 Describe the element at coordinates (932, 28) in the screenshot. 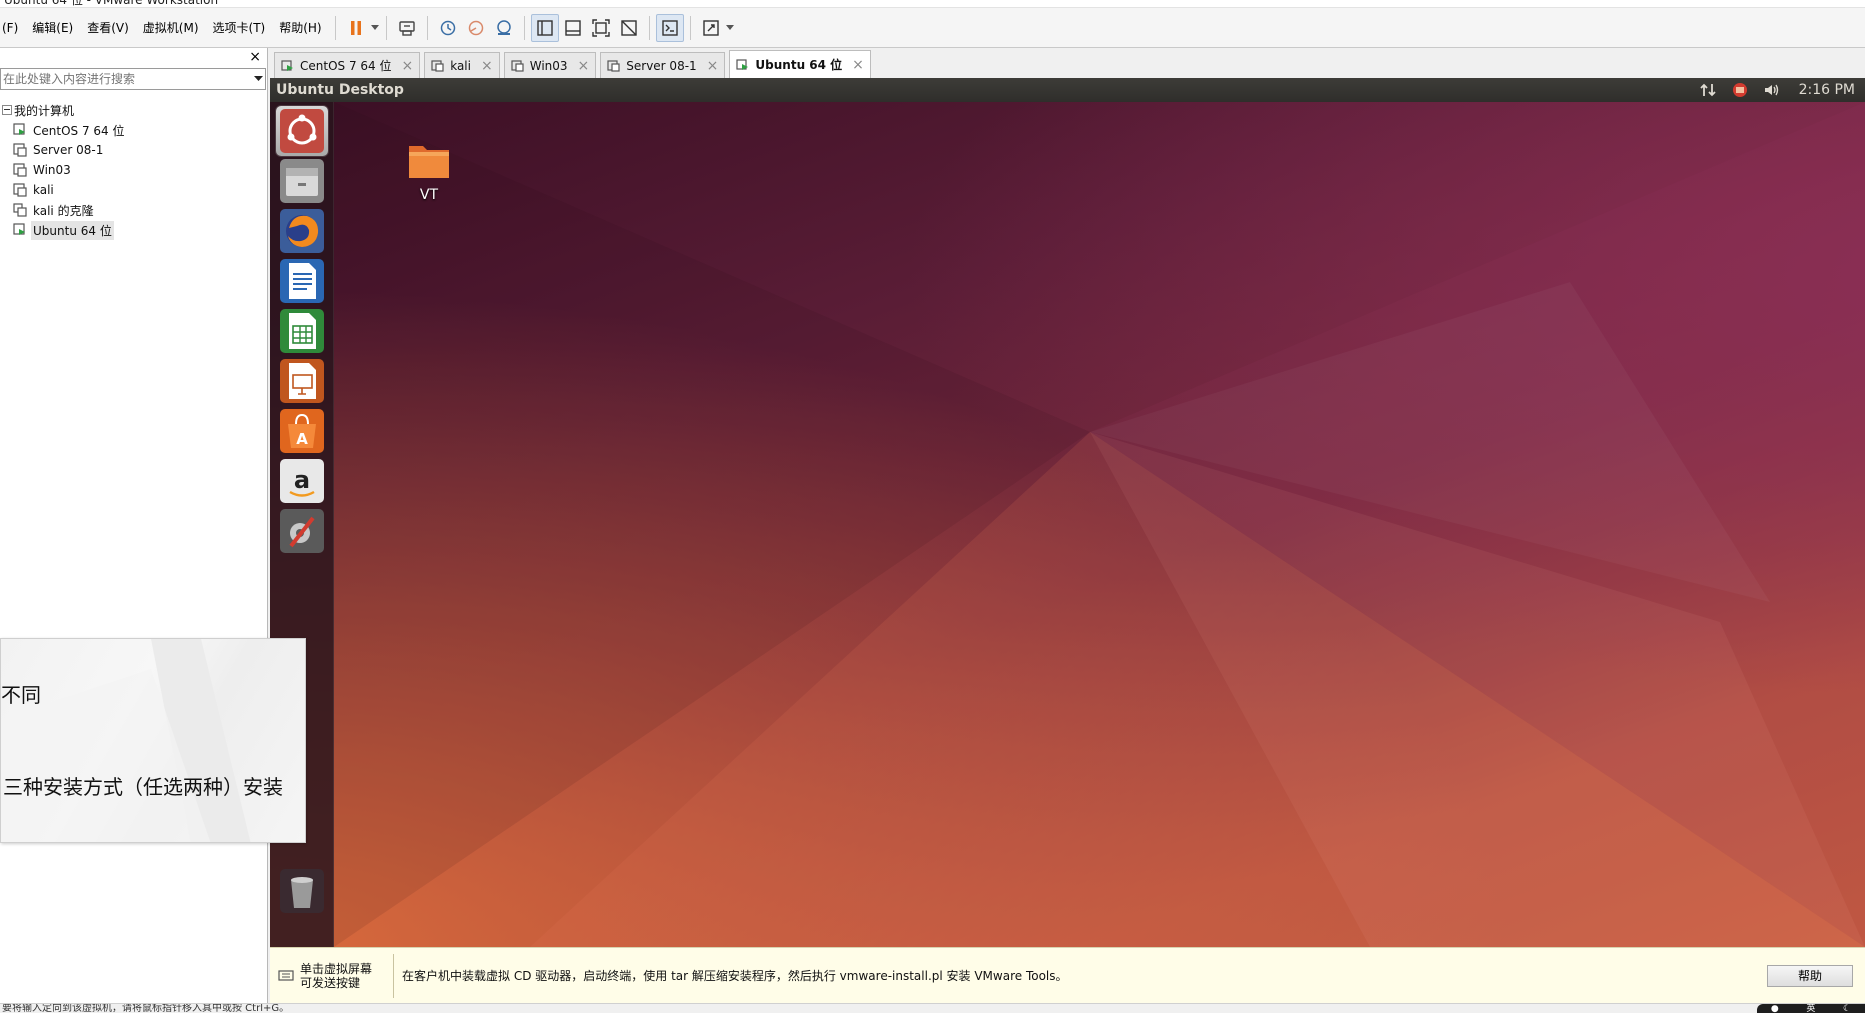

I see `menubar: (F) 编辑(E) 查看(V) 虚拟机(M) 选项卡(T) 帮助(H)` at that location.